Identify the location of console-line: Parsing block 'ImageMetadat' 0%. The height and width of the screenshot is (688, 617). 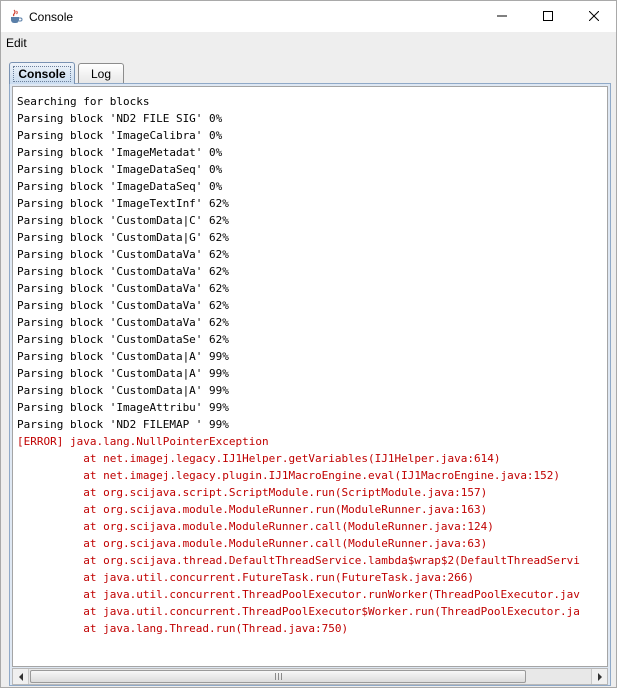
(120, 152).